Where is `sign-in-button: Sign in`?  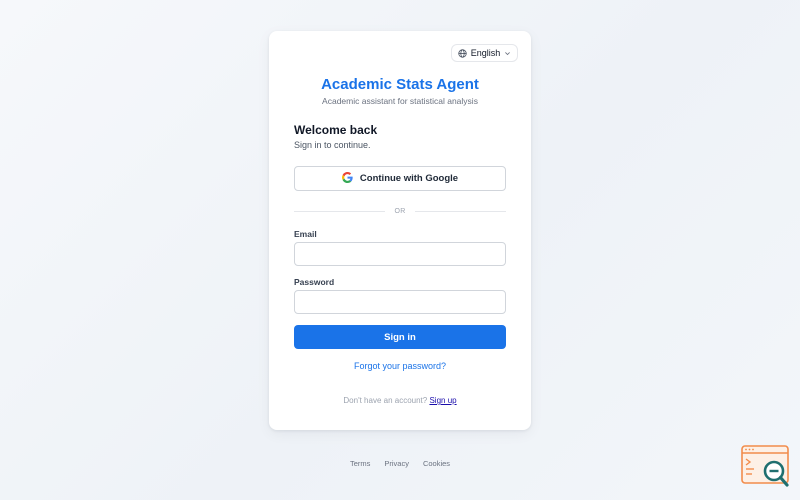 sign-in-button: Sign in is located at coordinates (400, 337).